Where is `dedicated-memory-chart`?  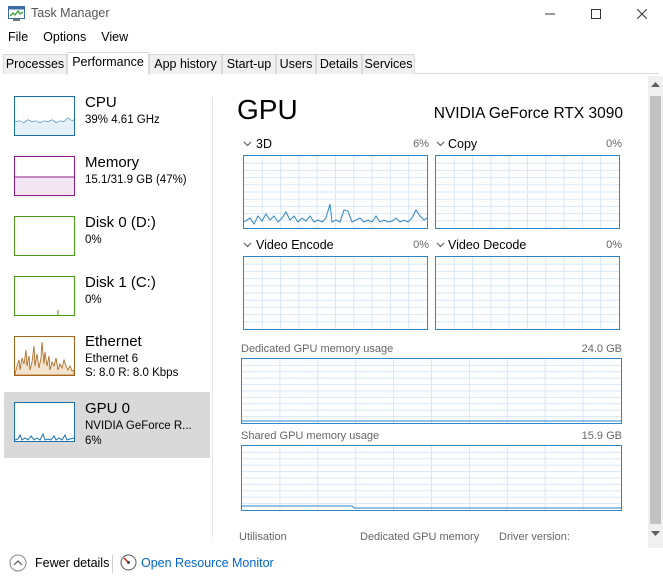 dedicated-memory-chart is located at coordinates (431, 391).